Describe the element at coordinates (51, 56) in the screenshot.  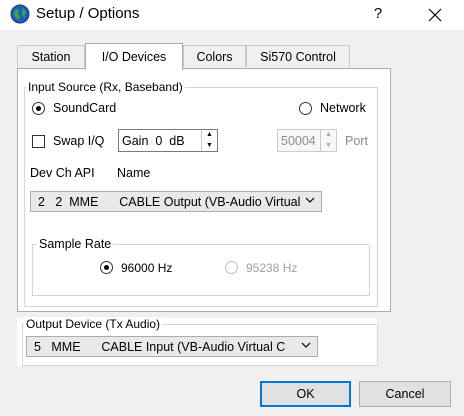
I see `tab-station: Station` at that location.